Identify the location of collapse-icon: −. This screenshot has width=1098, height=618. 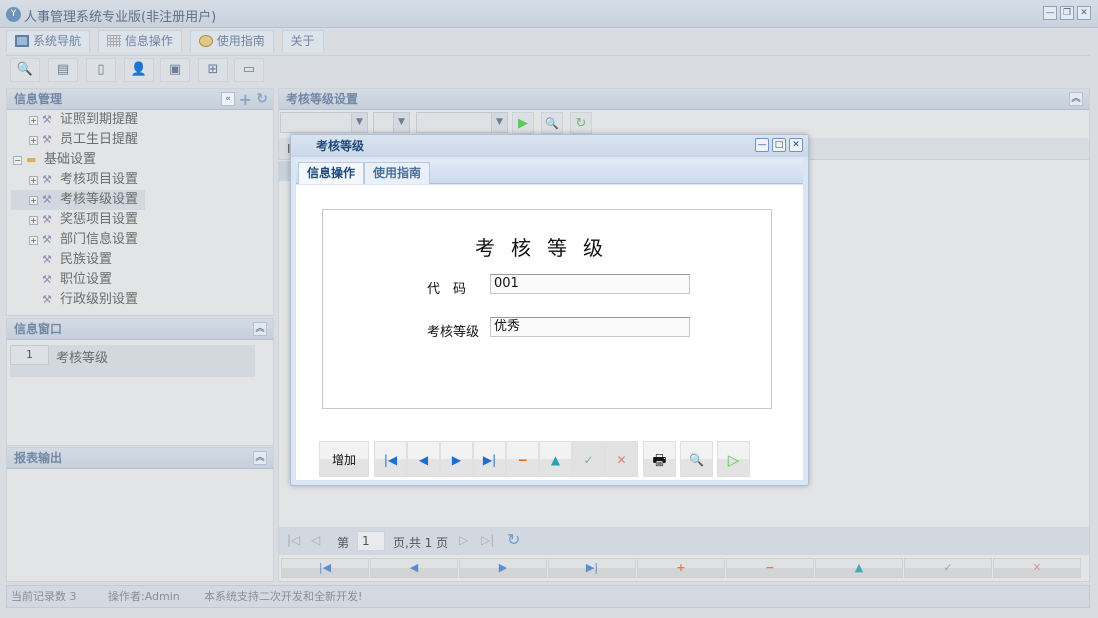
(17, 160).